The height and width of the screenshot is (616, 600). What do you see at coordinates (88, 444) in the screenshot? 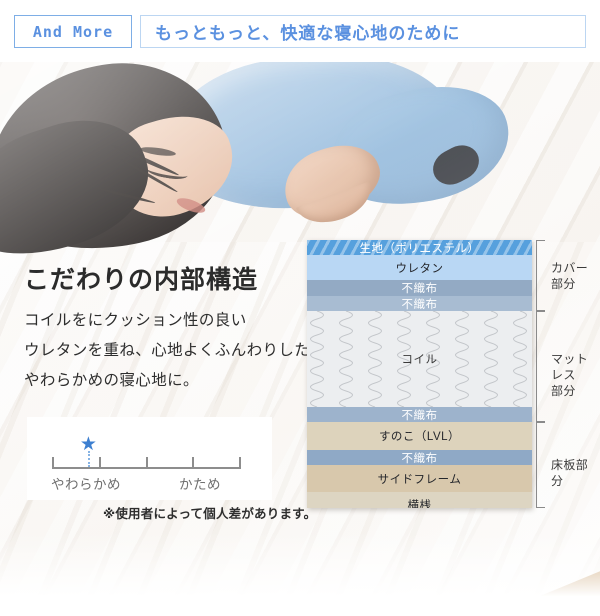
I see `star-icon: ★` at bounding box center [88, 444].